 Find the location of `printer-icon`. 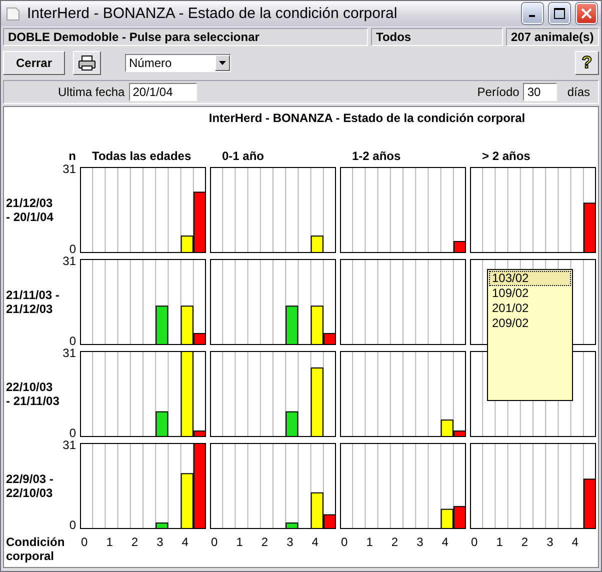

printer-icon is located at coordinates (87, 63).